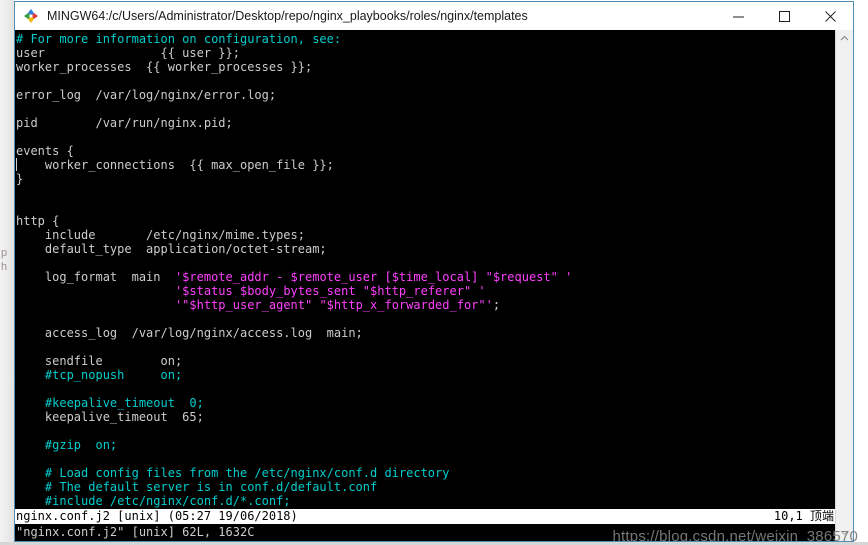 The width and height of the screenshot is (868, 545). What do you see at coordinates (128, 53) in the screenshot?
I see `terminal-span: user {{ user }};` at bounding box center [128, 53].